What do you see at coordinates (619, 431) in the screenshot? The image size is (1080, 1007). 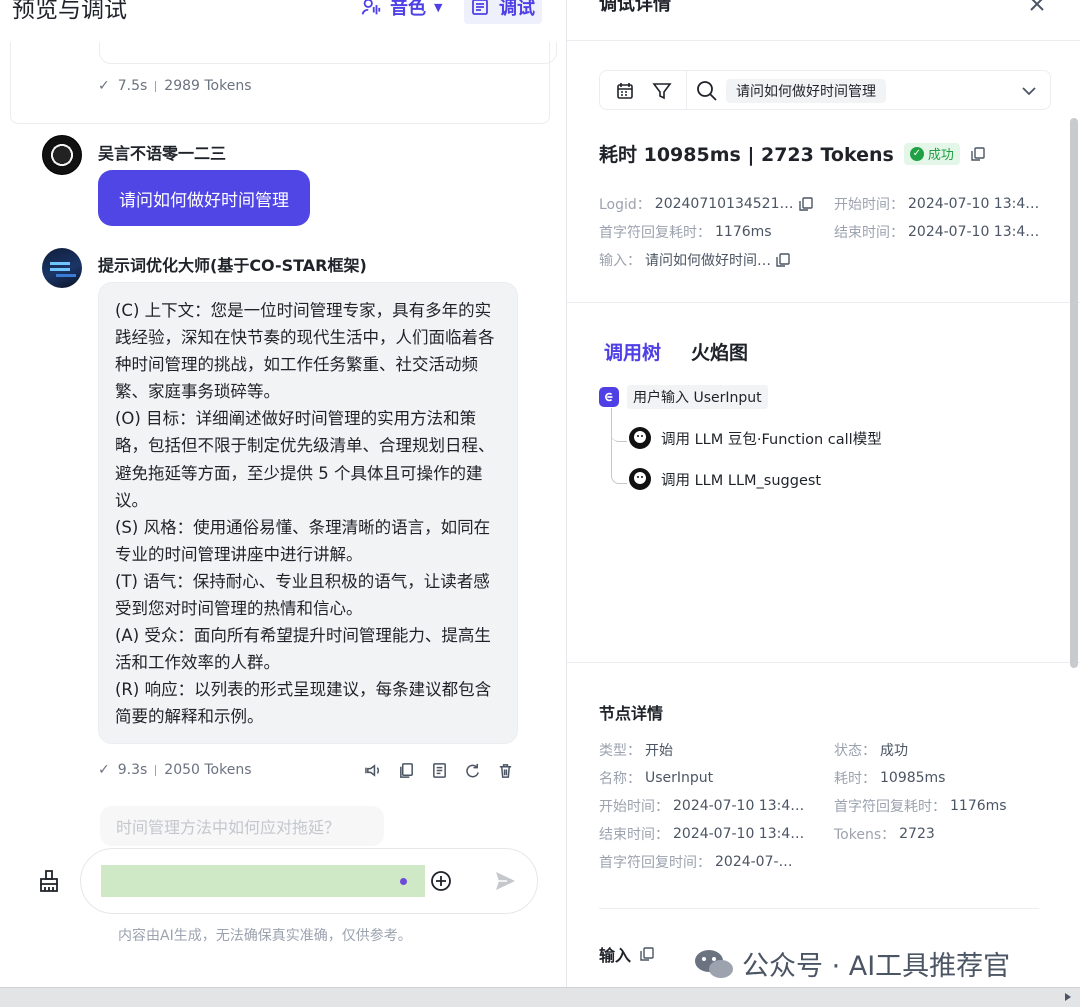 I see `tree-connector` at bounding box center [619, 431].